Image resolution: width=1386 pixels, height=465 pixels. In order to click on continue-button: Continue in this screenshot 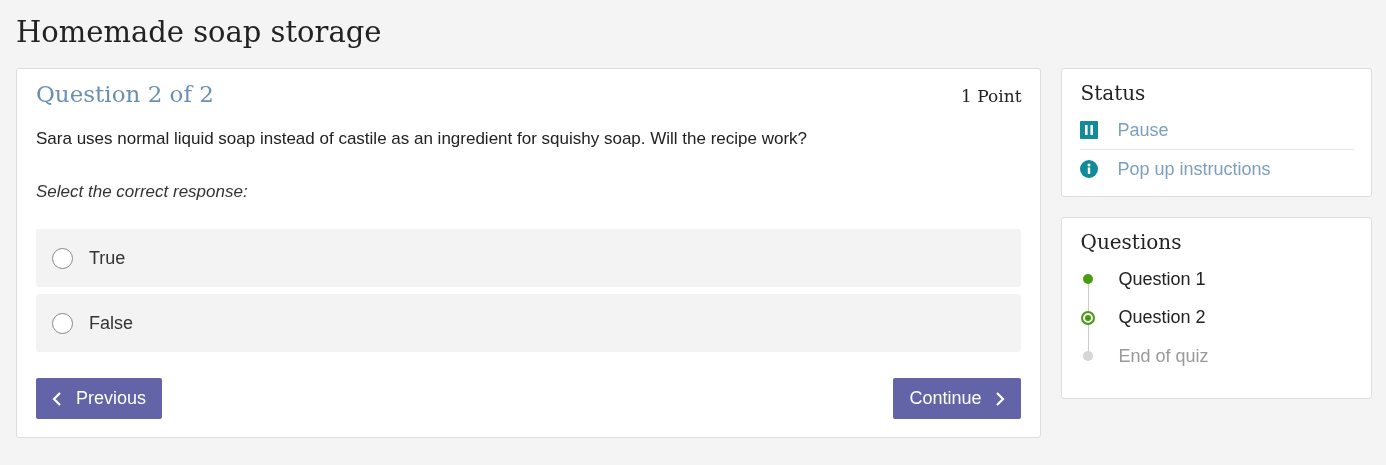, I will do `click(957, 398)`.